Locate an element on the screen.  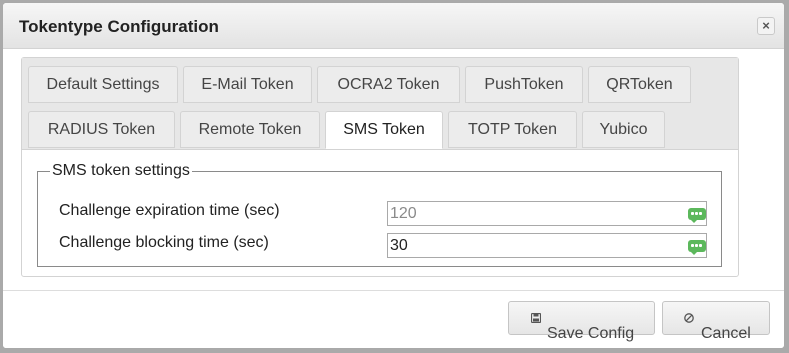
save-icon is located at coordinates (536, 318).